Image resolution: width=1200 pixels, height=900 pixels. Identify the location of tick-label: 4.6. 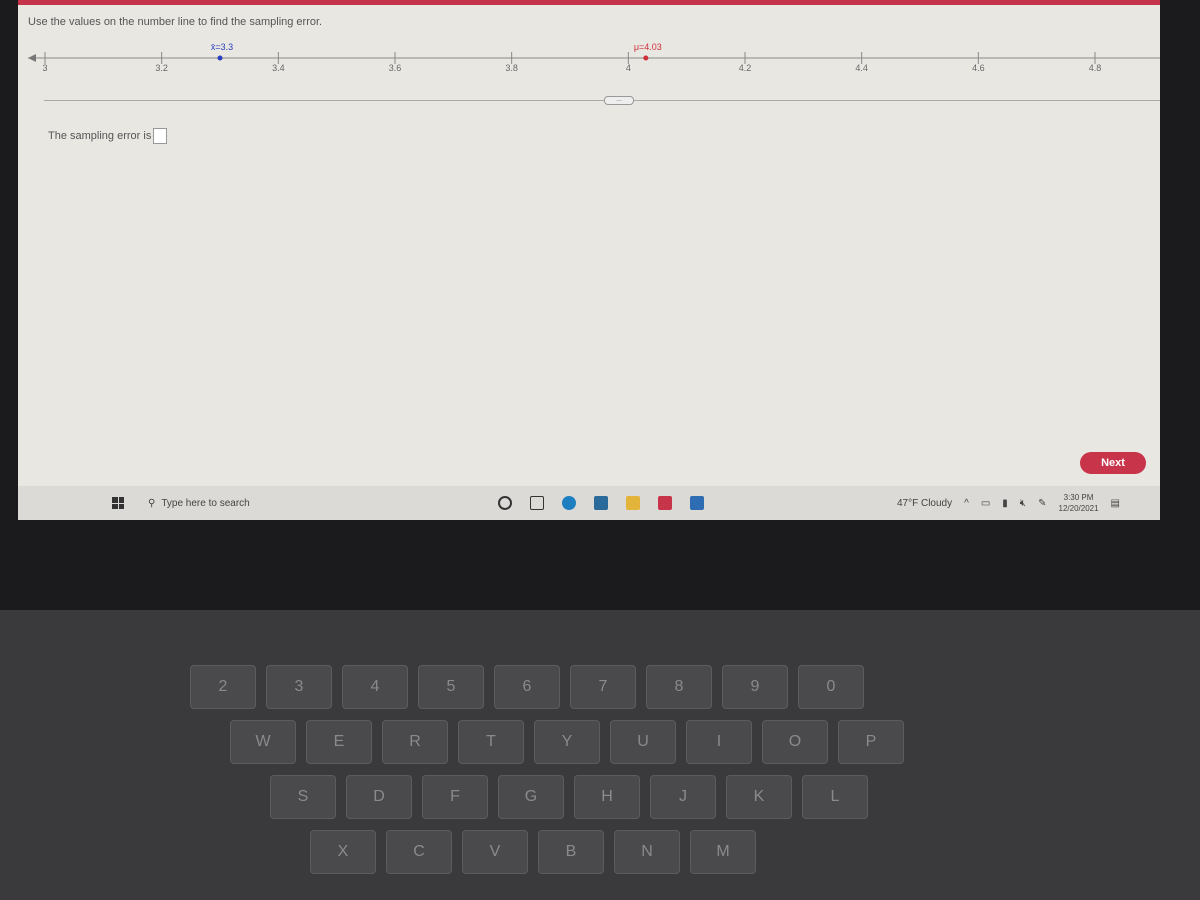
(978, 68).